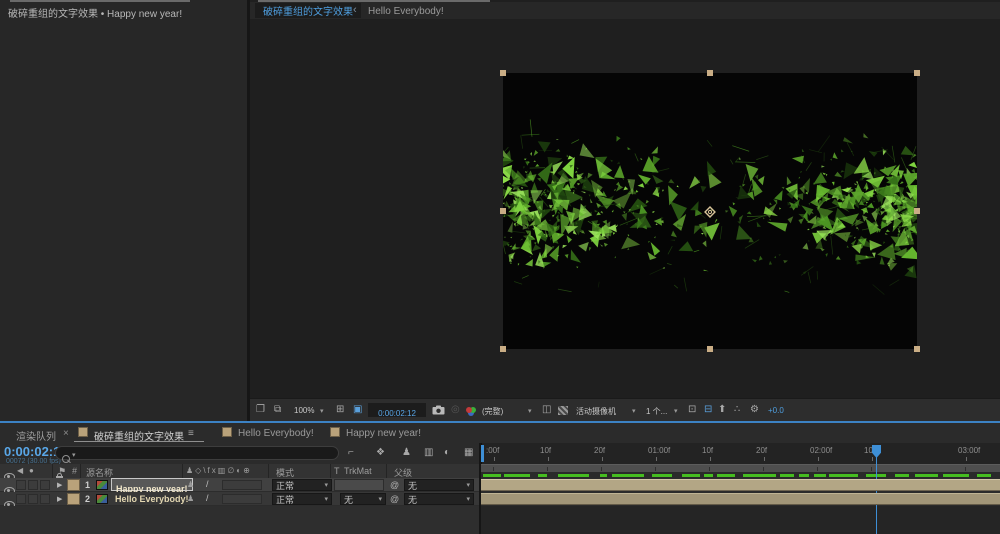  I want to click on zoom-level-value: 100%, so click(304, 410).